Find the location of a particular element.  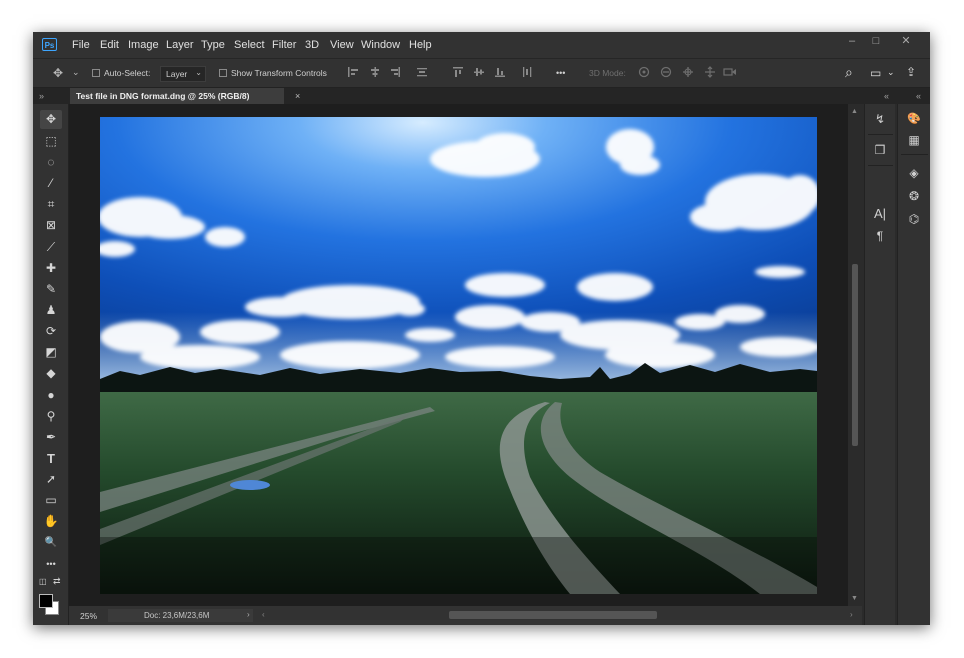

share-icon: ⇪ is located at coordinates (911, 72).